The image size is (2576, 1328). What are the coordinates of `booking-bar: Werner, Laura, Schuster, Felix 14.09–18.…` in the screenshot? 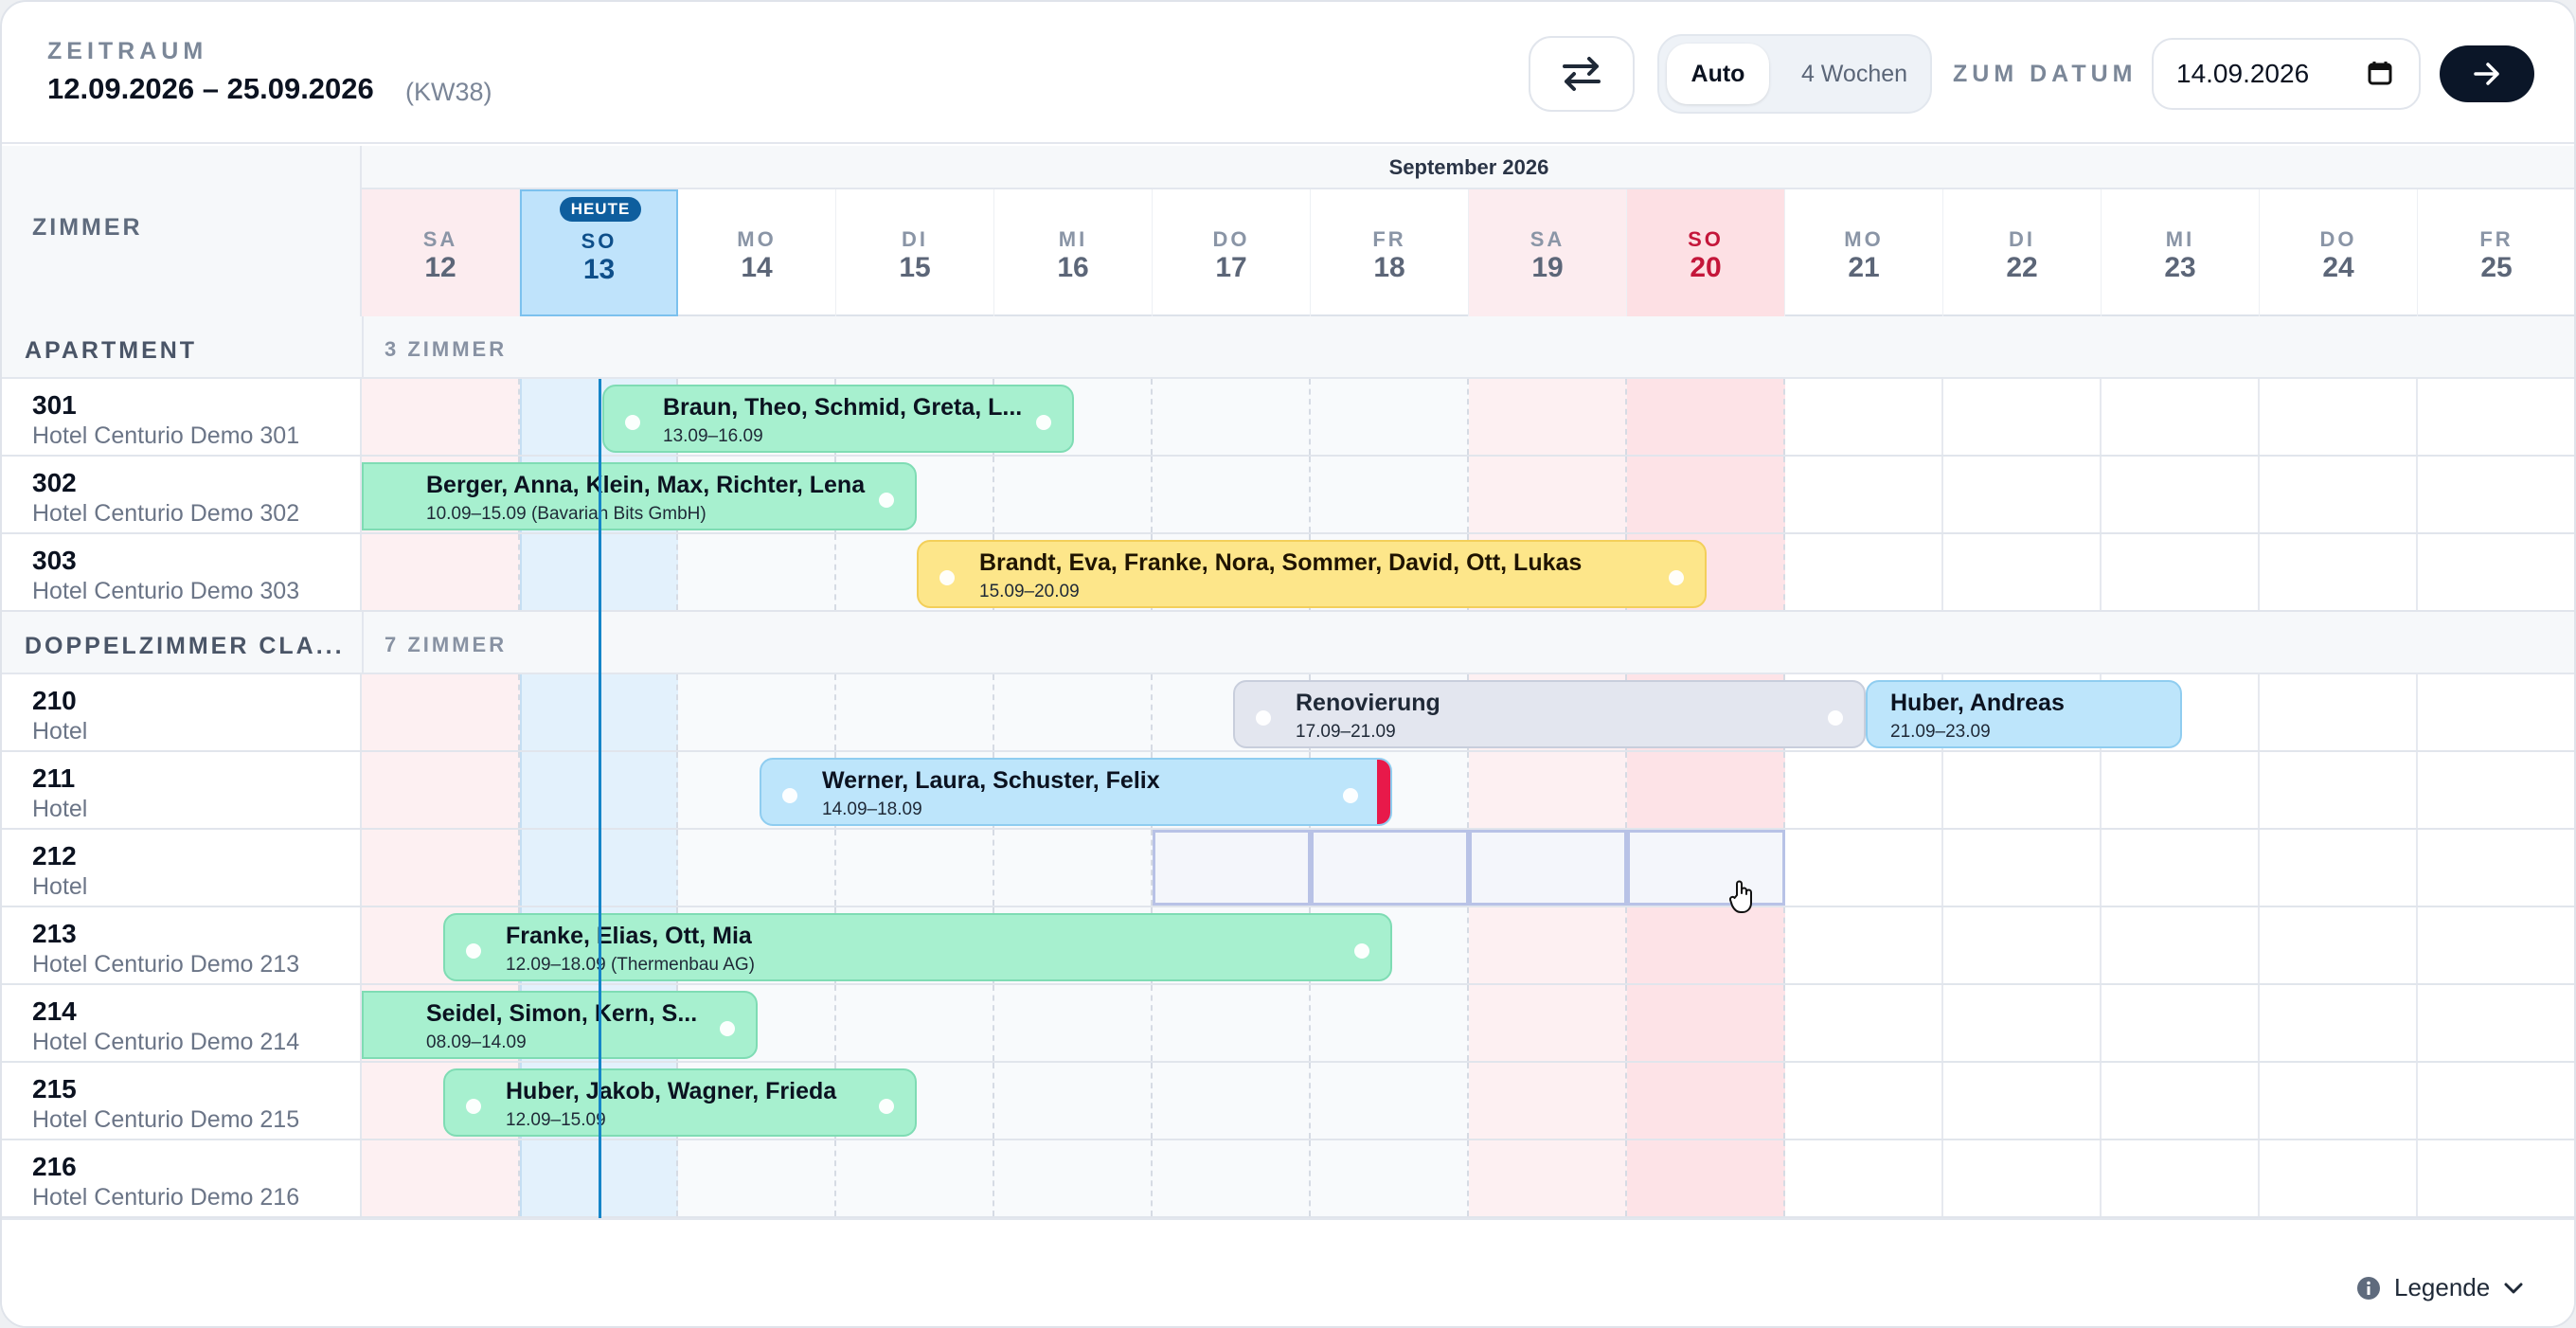 It's located at (1076, 792).